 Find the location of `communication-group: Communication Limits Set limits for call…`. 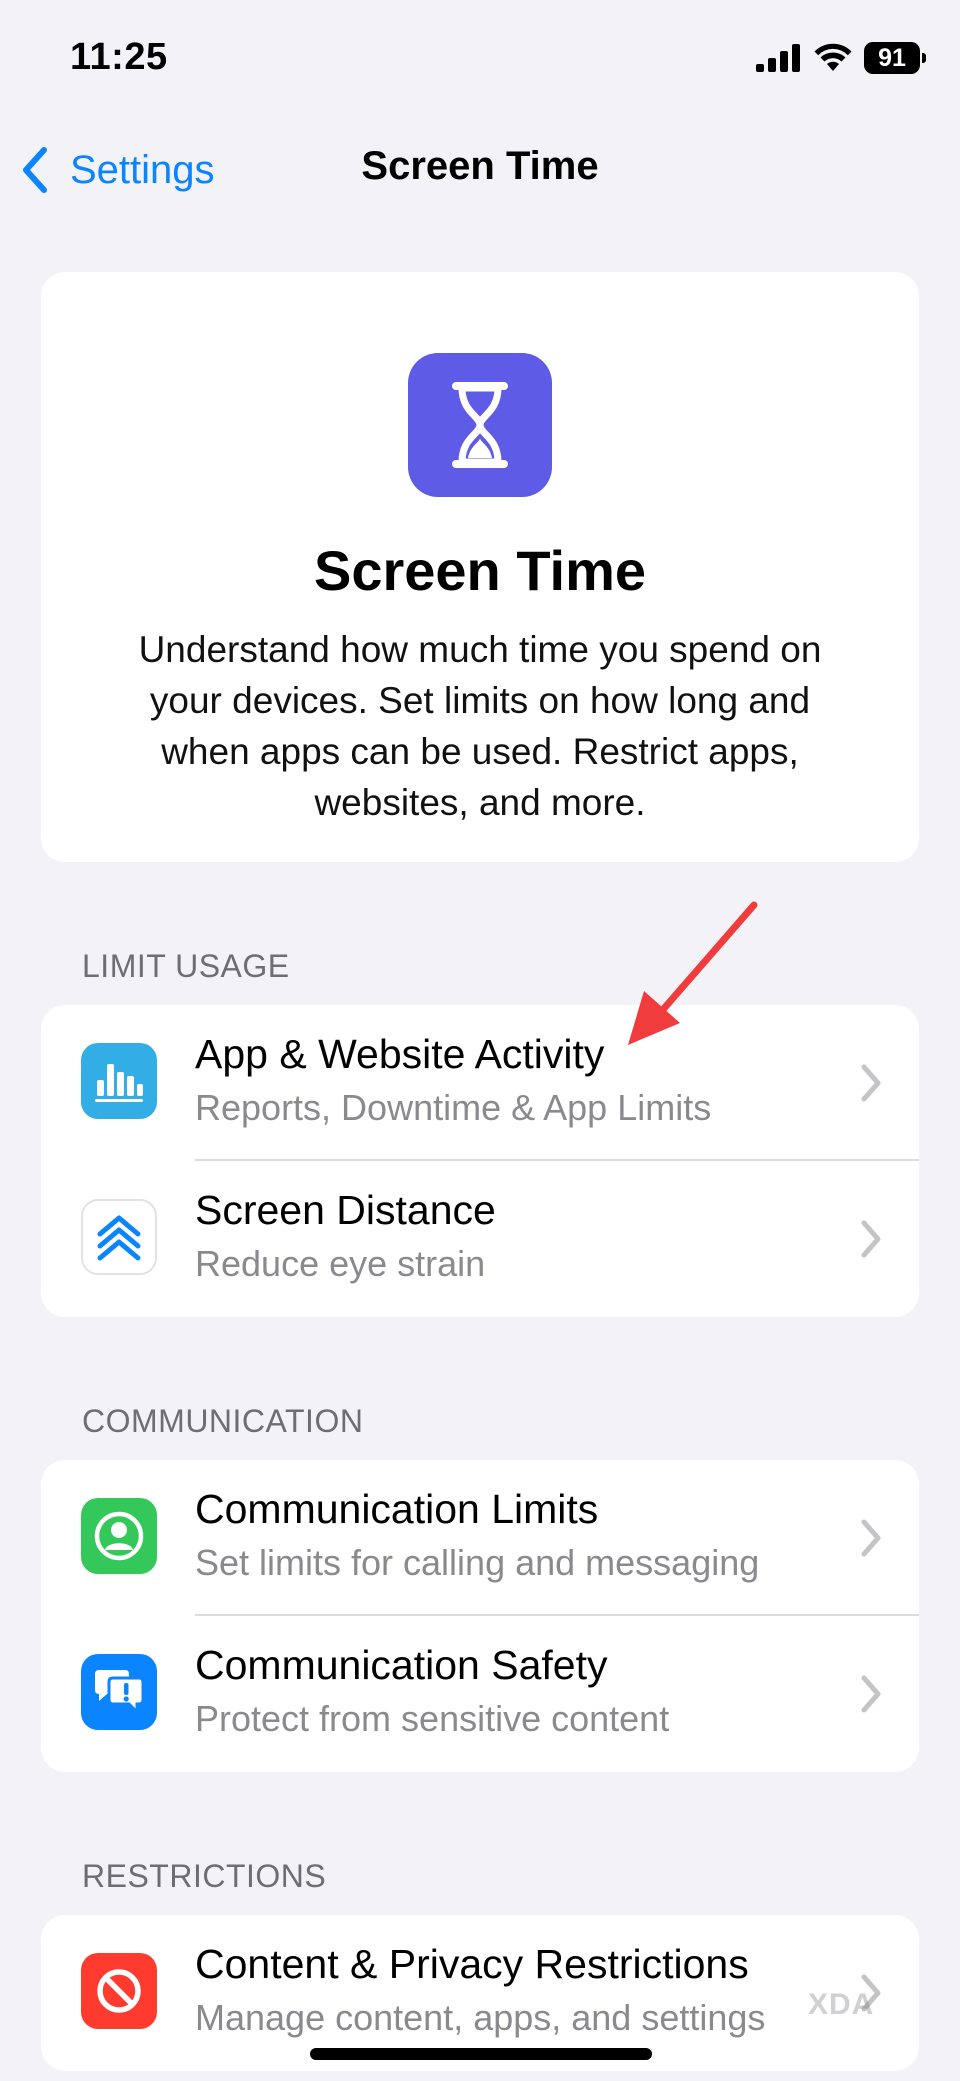

communication-group: Communication Limits Set limits for call… is located at coordinates (480, 1616).